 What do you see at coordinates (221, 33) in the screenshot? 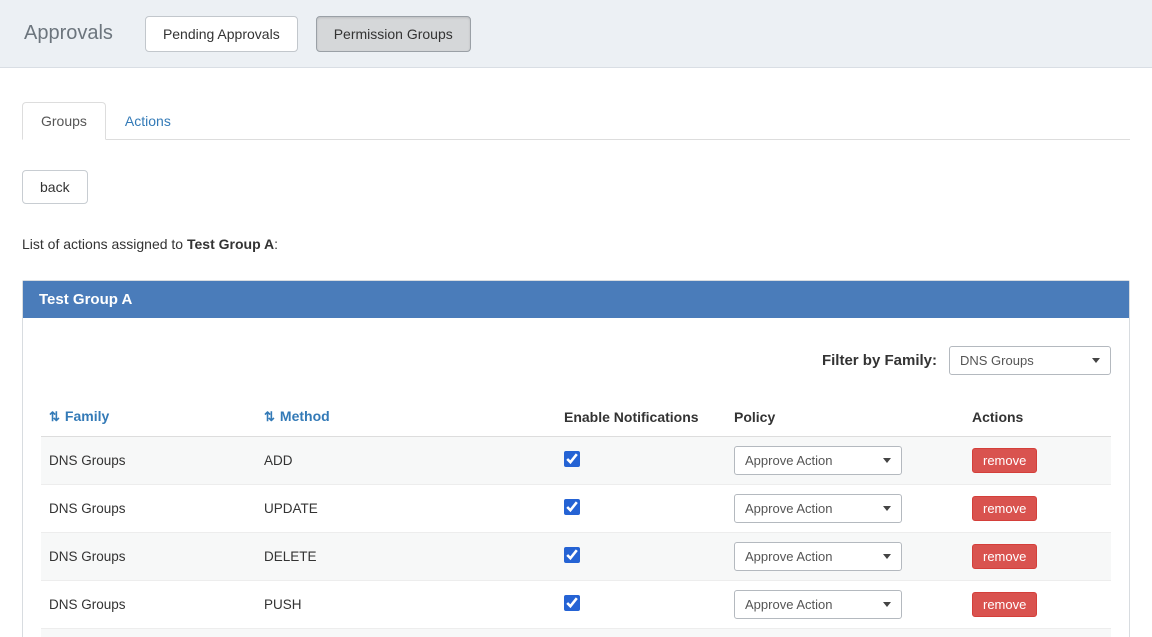
I see `pending-approvals-button: Pending Approvals` at bounding box center [221, 33].